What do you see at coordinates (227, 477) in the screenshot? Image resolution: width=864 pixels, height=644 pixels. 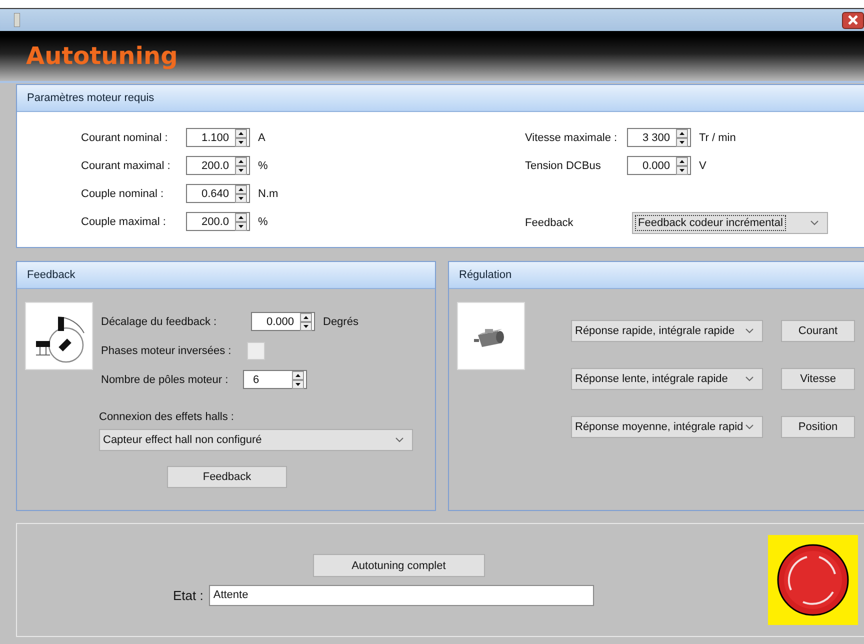 I see `feedback-button: Feedback` at bounding box center [227, 477].